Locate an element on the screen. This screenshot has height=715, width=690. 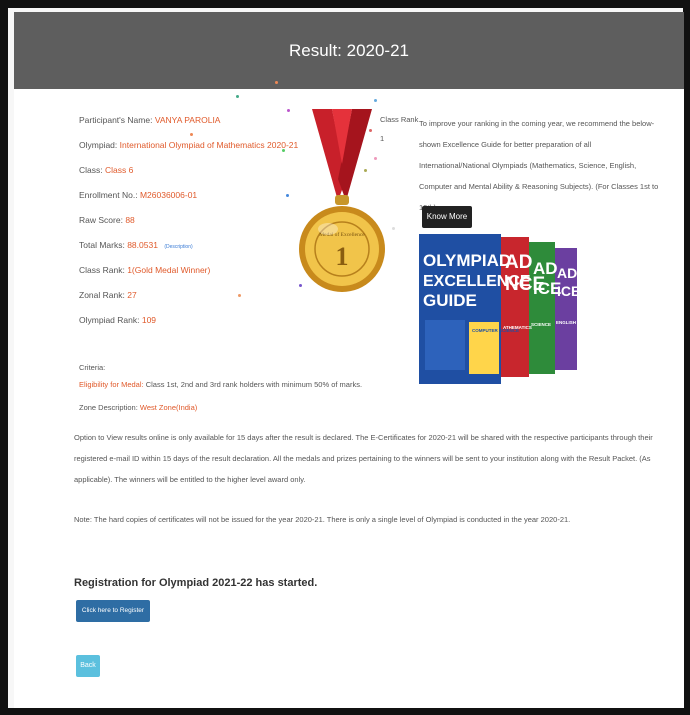
zone-label: Zone Description: is located at coordinates (108, 407).